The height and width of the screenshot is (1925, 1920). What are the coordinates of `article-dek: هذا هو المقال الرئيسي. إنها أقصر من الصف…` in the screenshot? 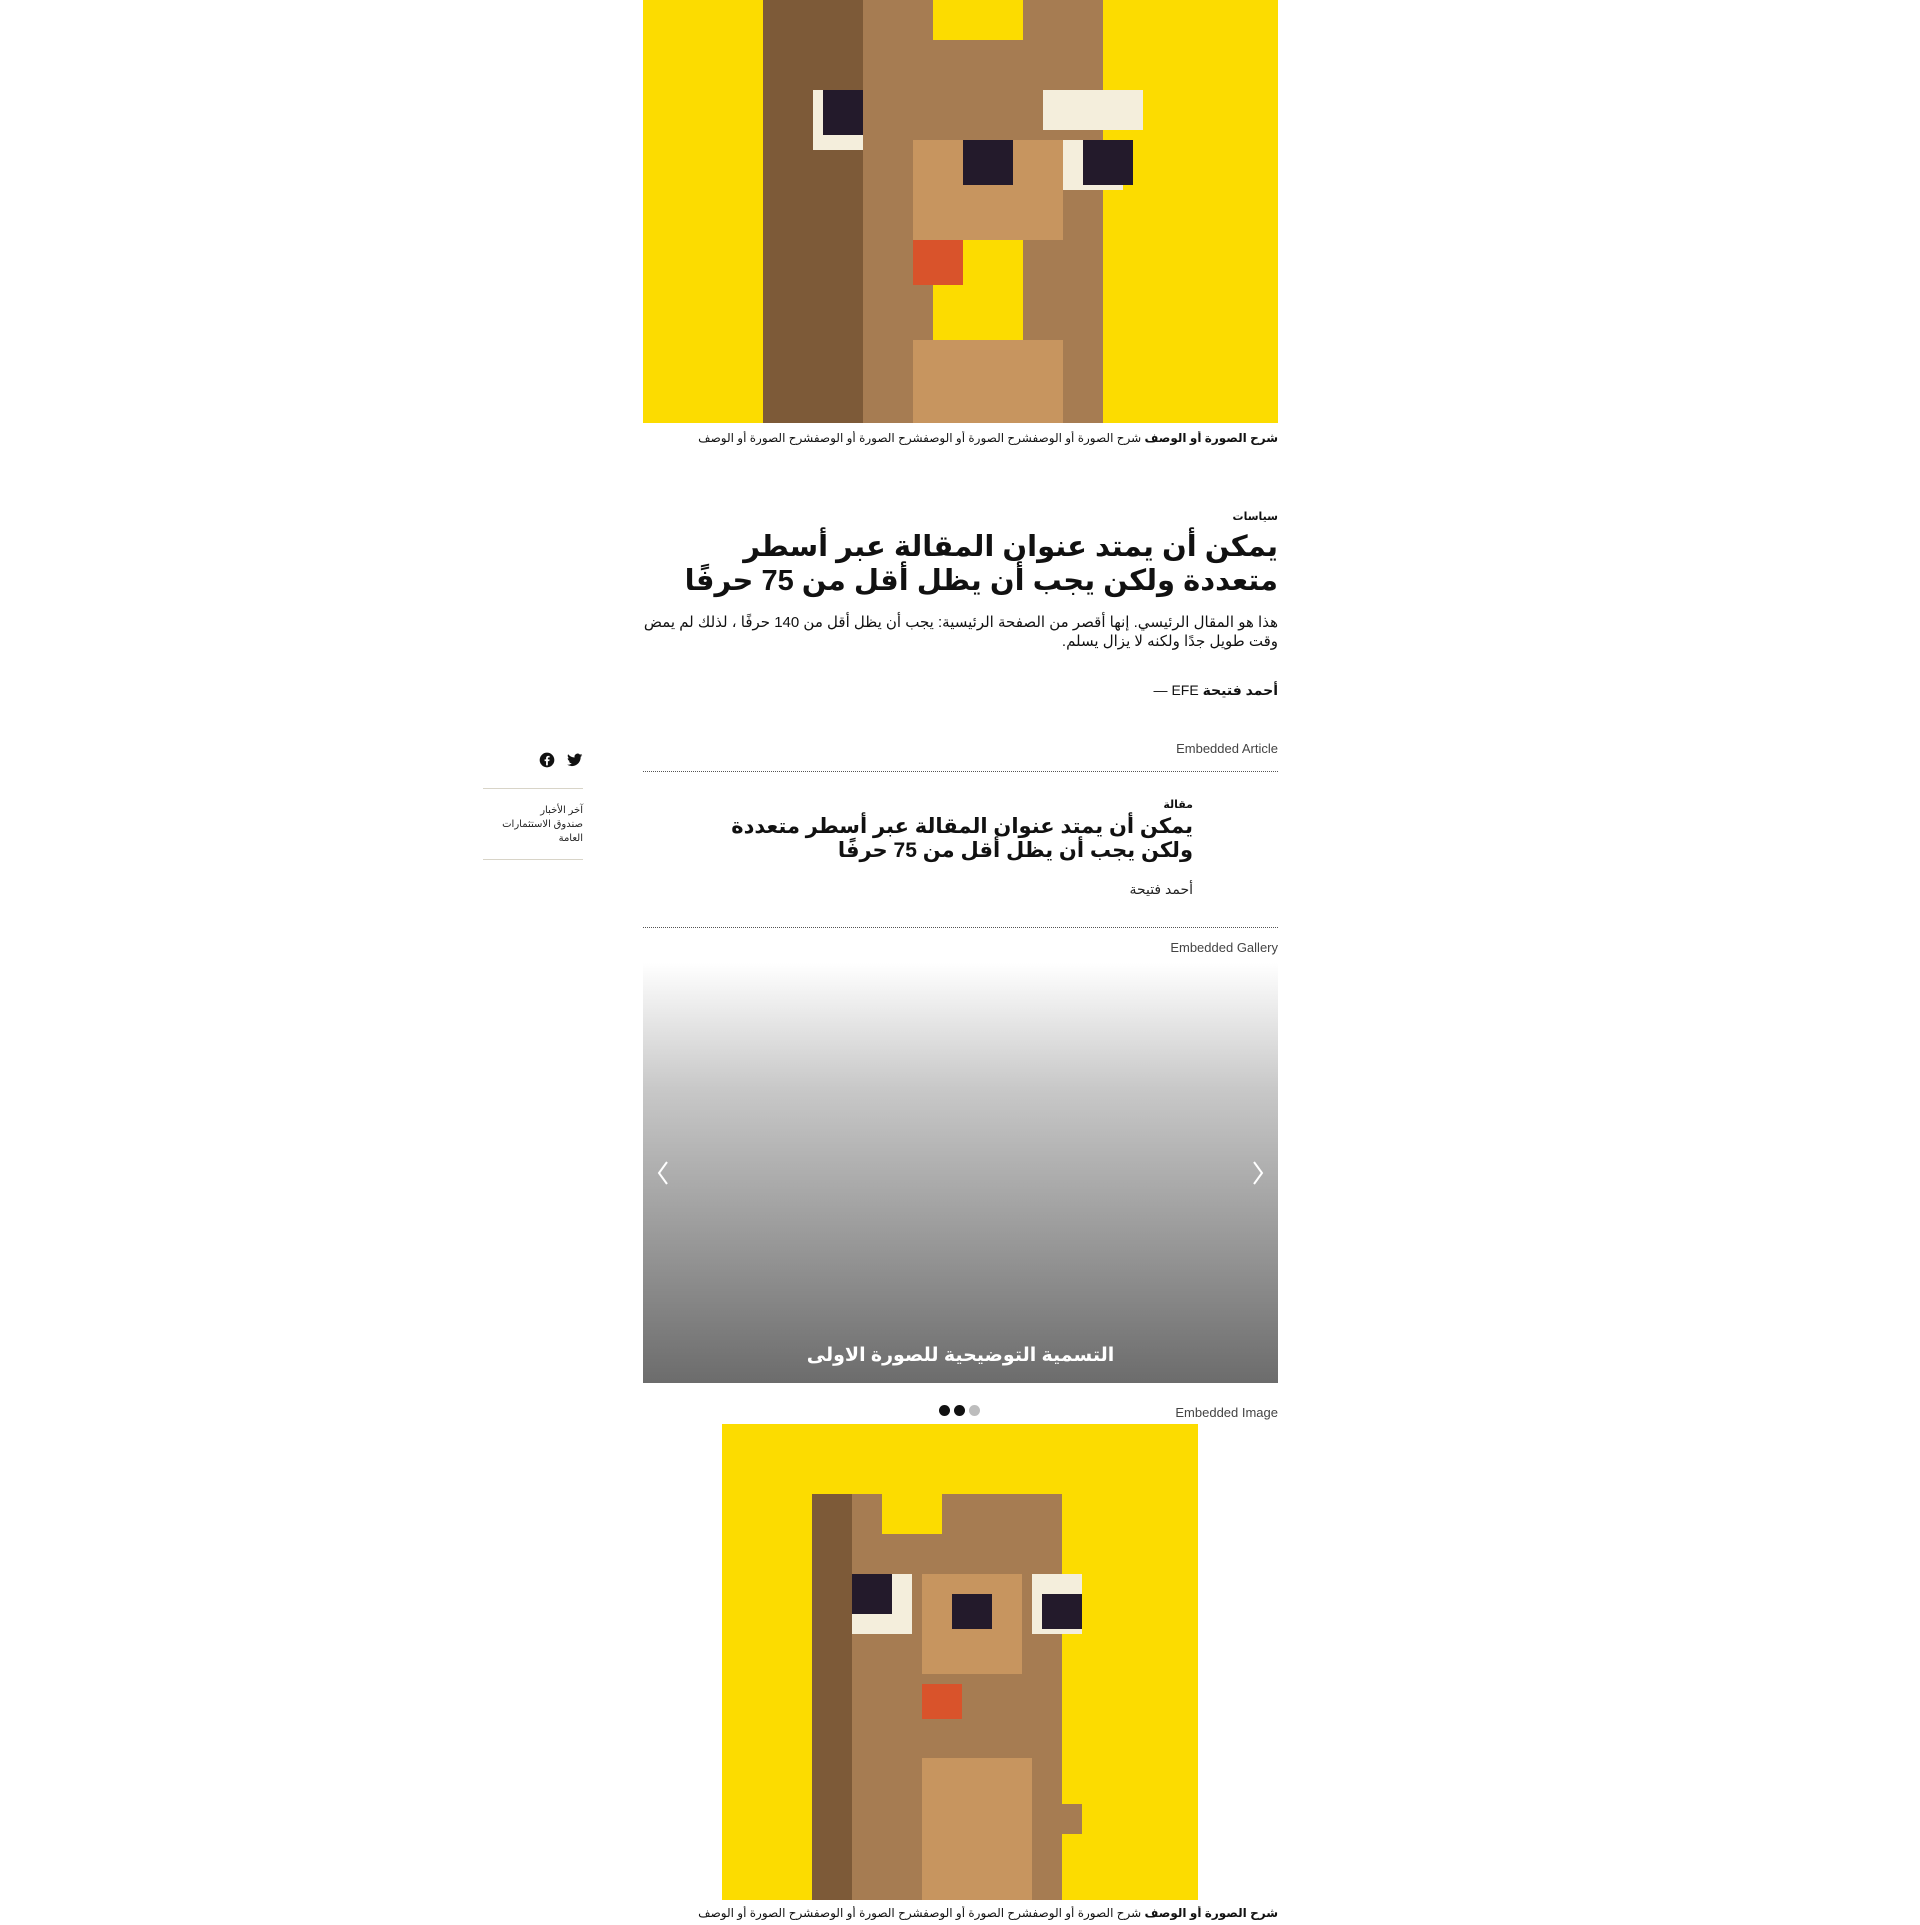 It's located at (960, 632).